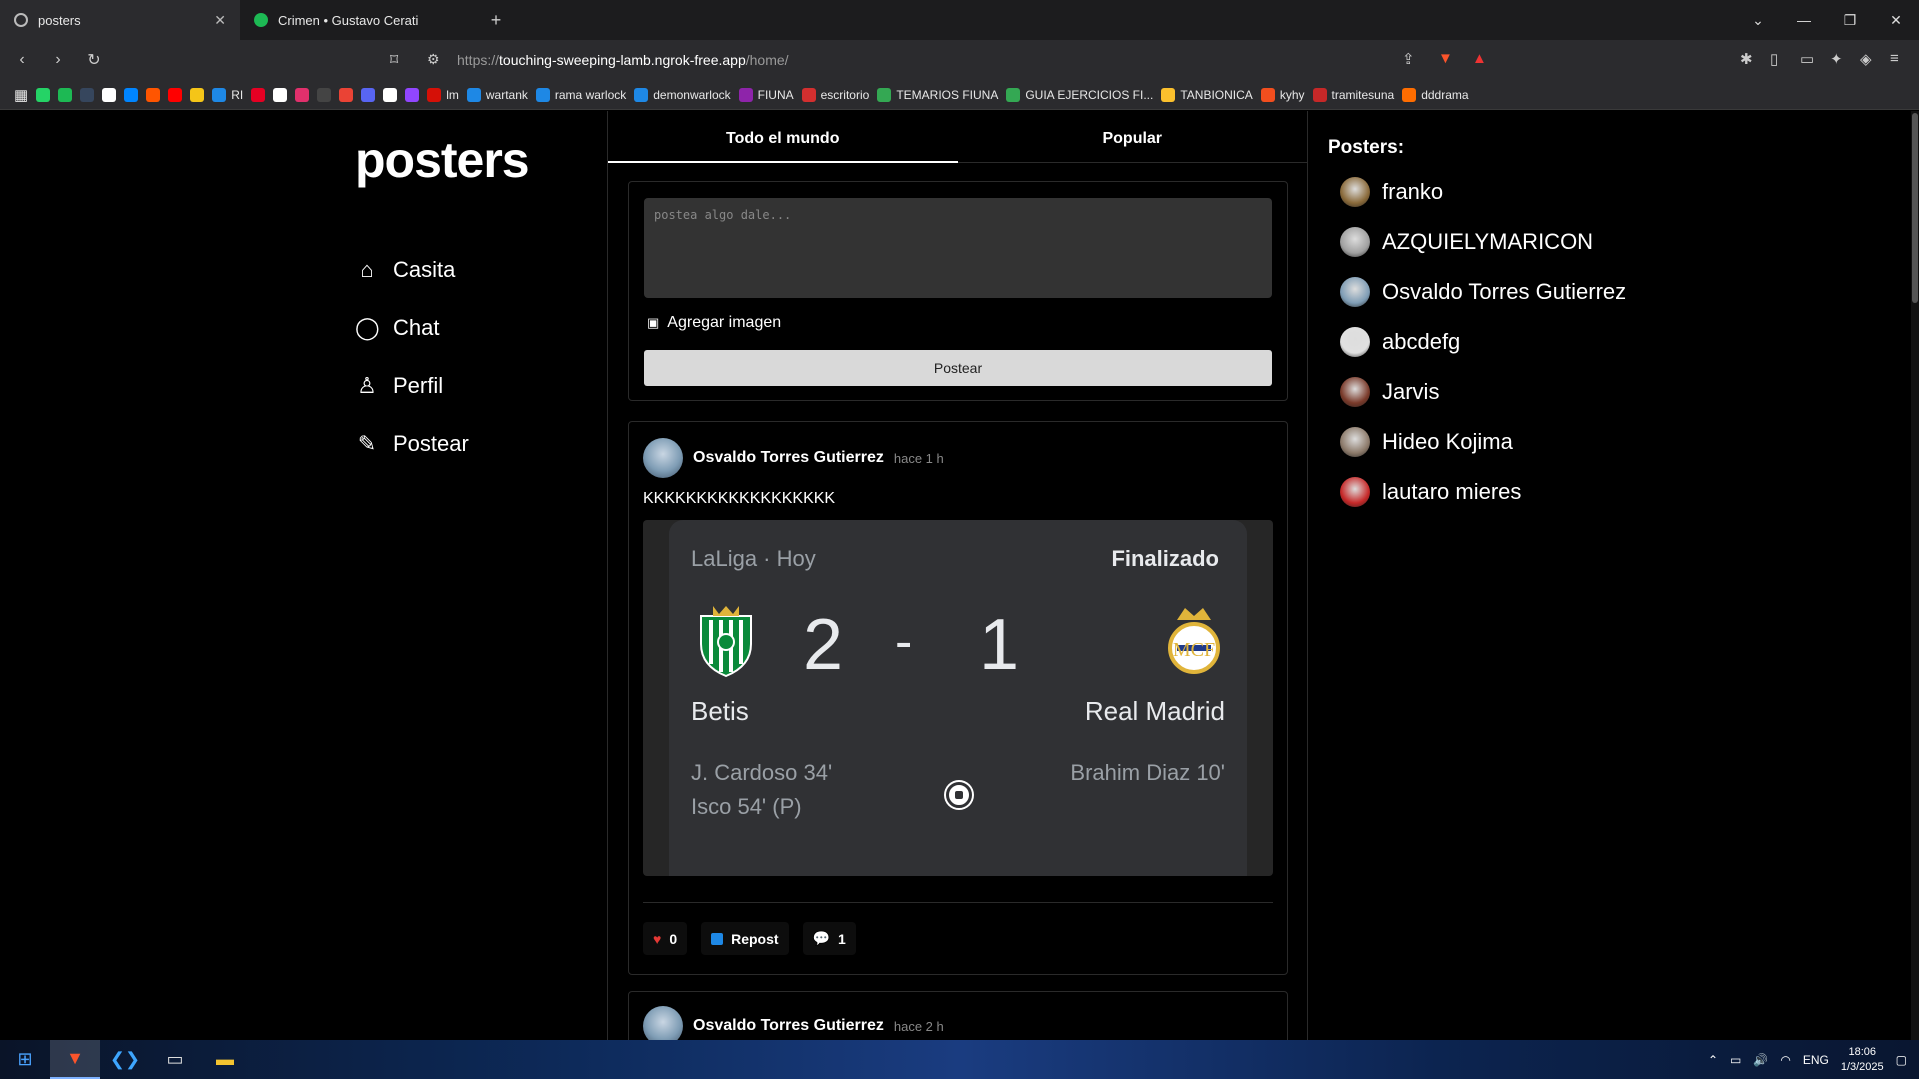  Describe the element at coordinates (22, 60) in the screenshot. I see `back-button: ‹` at that location.